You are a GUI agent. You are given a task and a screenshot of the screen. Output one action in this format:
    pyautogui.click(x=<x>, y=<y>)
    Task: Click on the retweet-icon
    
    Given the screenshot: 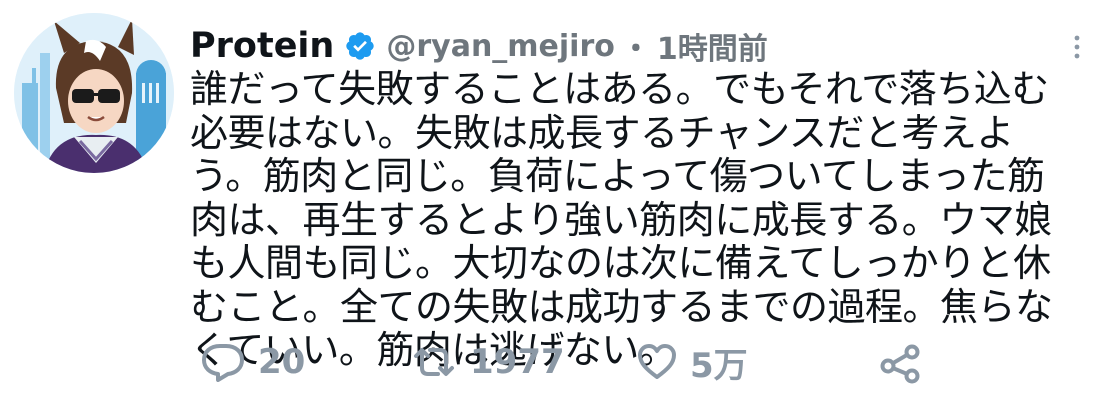 What is the action you would take?
    pyautogui.click(x=434, y=362)
    